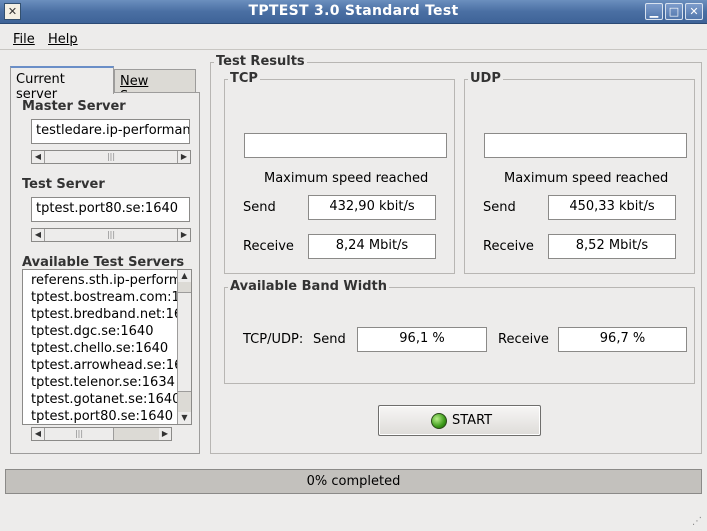 The image size is (707, 531). What do you see at coordinates (694, 11) in the screenshot?
I see `close-button: ✕` at bounding box center [694, 11].